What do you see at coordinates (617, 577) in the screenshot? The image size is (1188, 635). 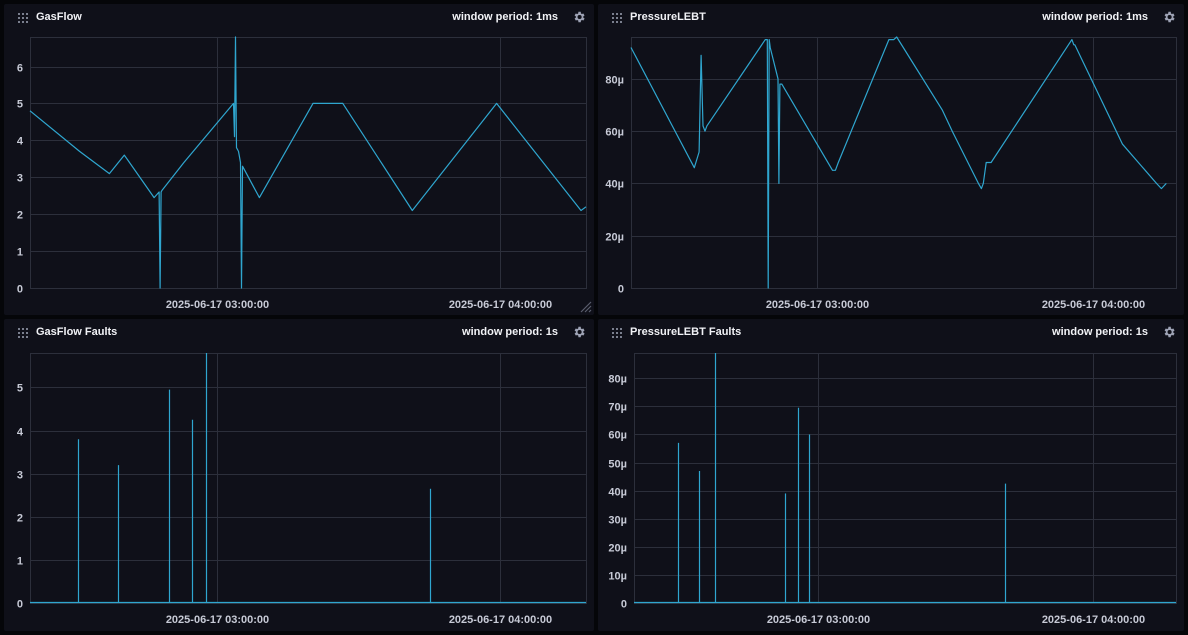 I see `y-tick-label: 10µ` at bounding box center [617, 577].